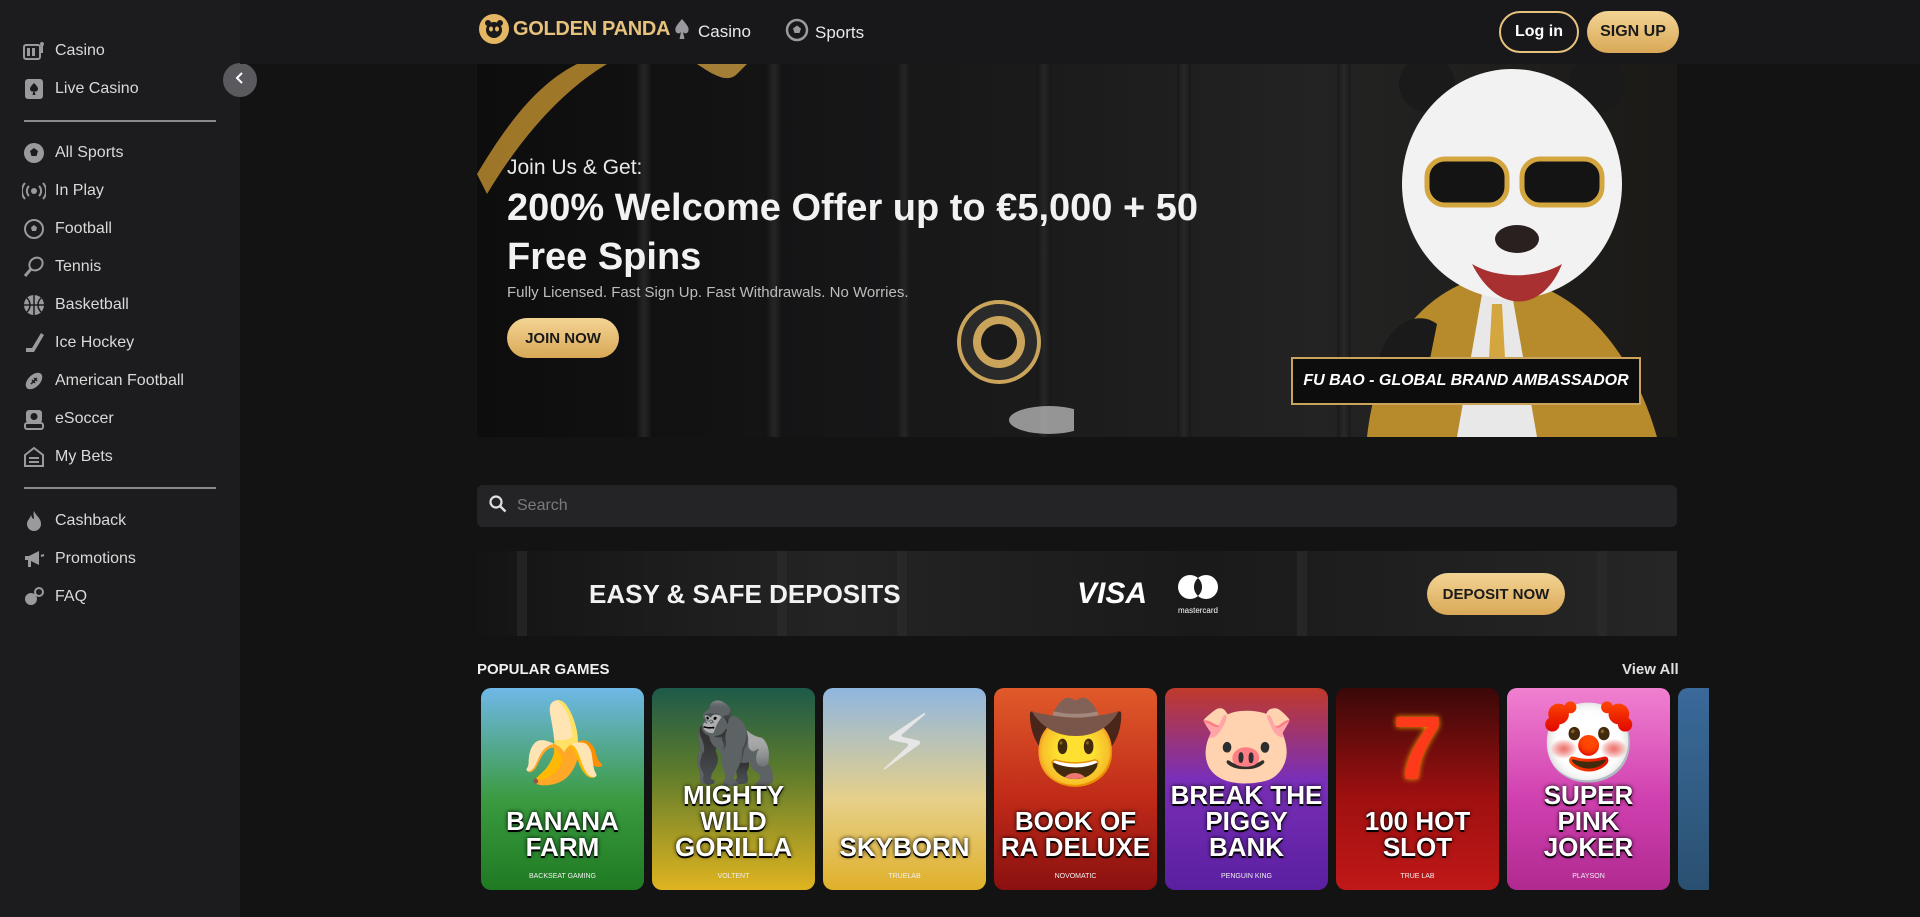 Image resolution: width=1920 pixels, height=917 pixels. Describe the element at coordinates (1246, 821) in the screenshot. I see `game-title: BREAK THE PIGGY BANK` at that location.